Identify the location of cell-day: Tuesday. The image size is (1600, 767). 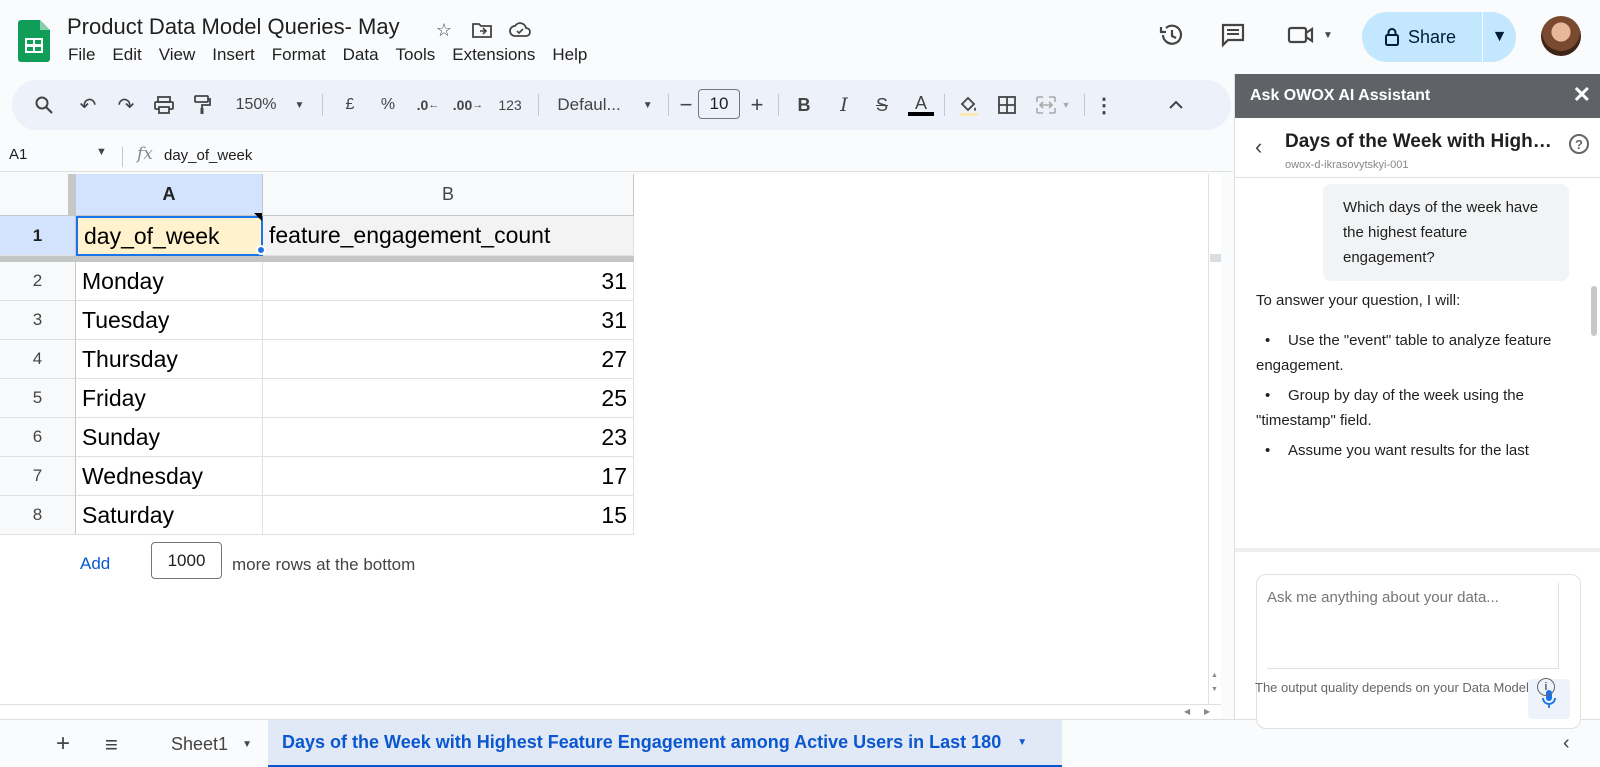
(169, 320).